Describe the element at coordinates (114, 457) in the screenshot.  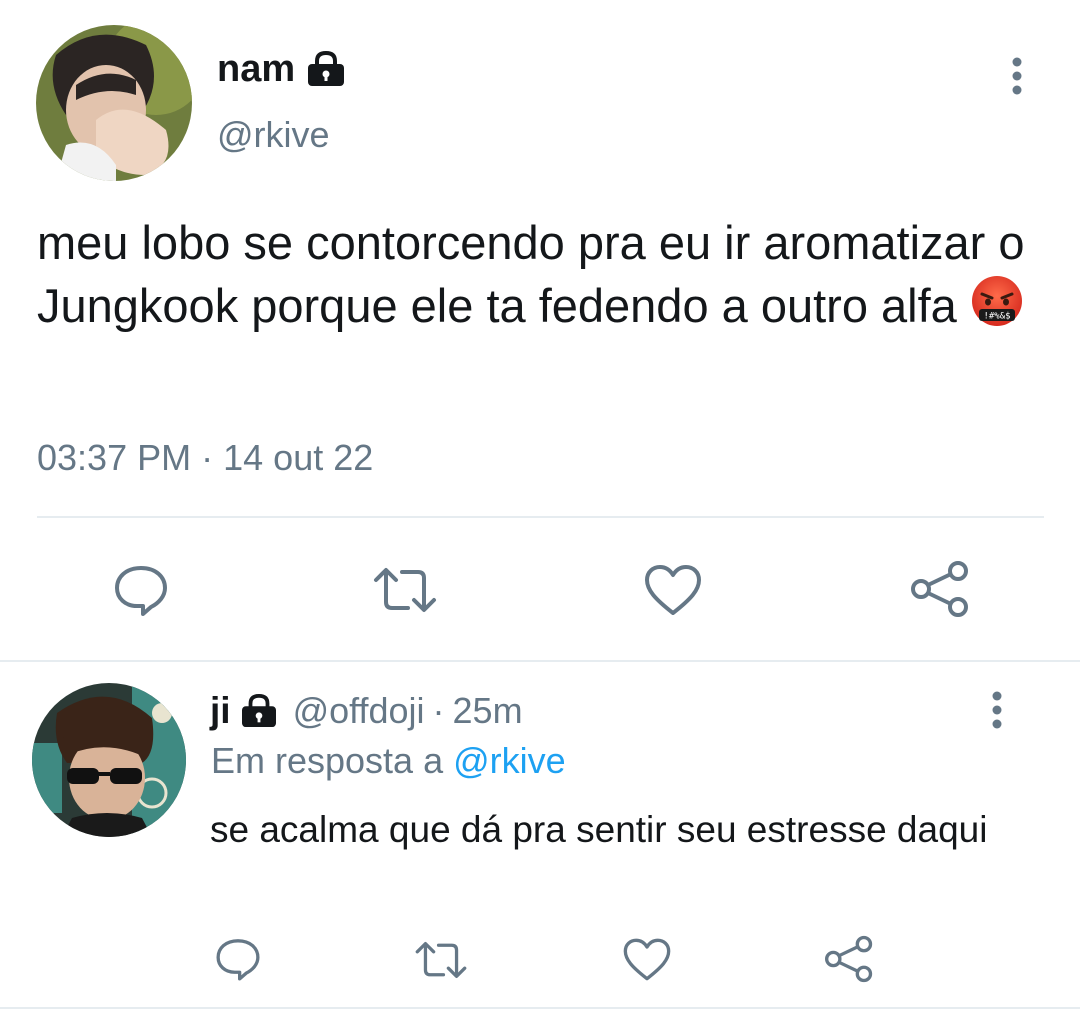
I see `tweet-time: 03:37 PM` at that location.